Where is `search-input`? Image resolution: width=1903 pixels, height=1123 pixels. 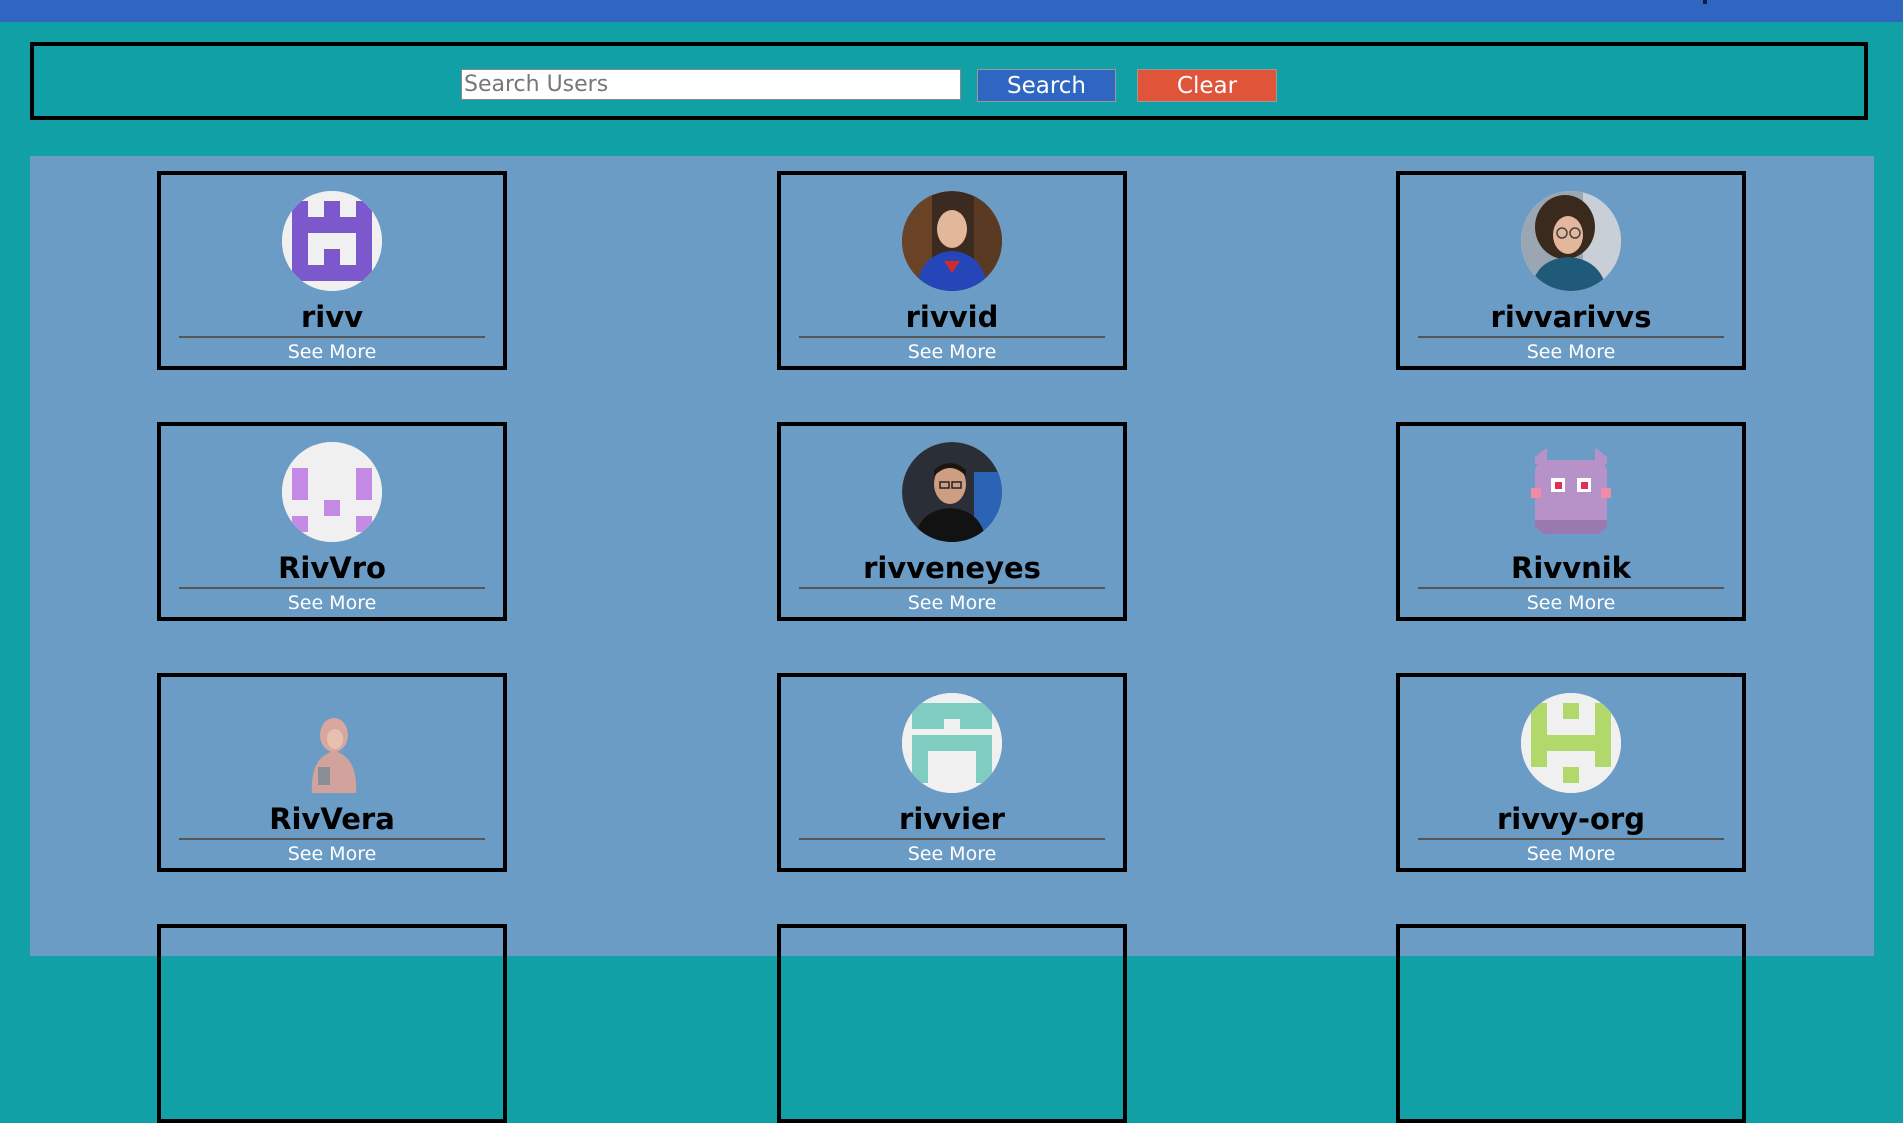
search-input is located at coordinates (711, 84).